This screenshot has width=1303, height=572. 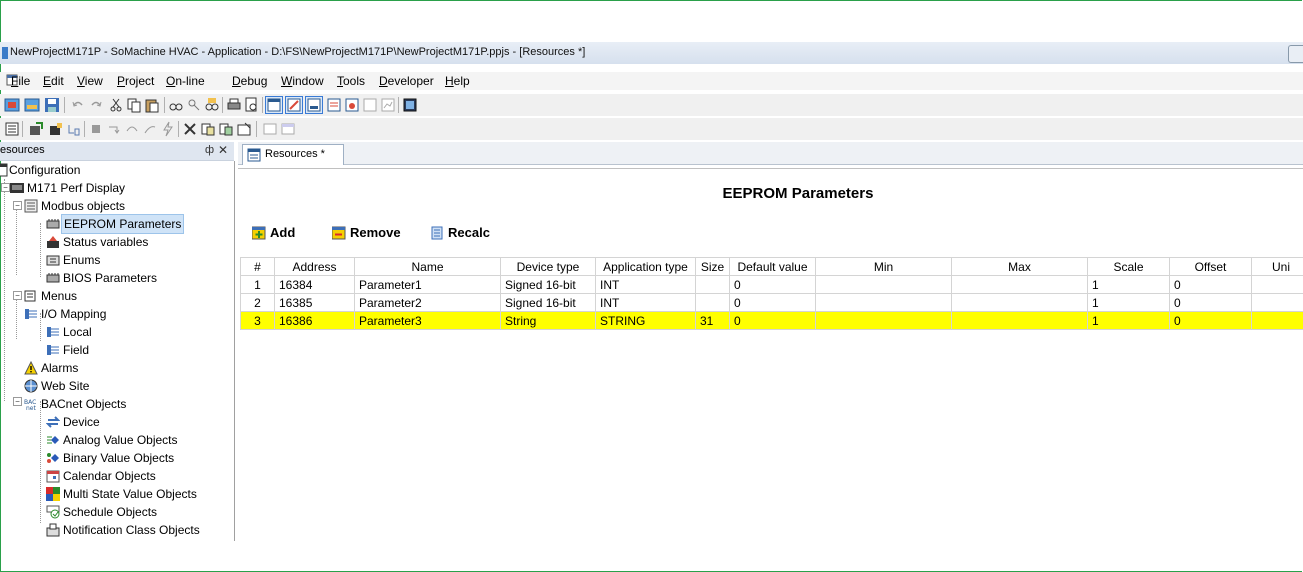 What do you see at coordinates (548, 266) in the screenshot?
I see `column-header: Device type` at bounding box center [548, 266].